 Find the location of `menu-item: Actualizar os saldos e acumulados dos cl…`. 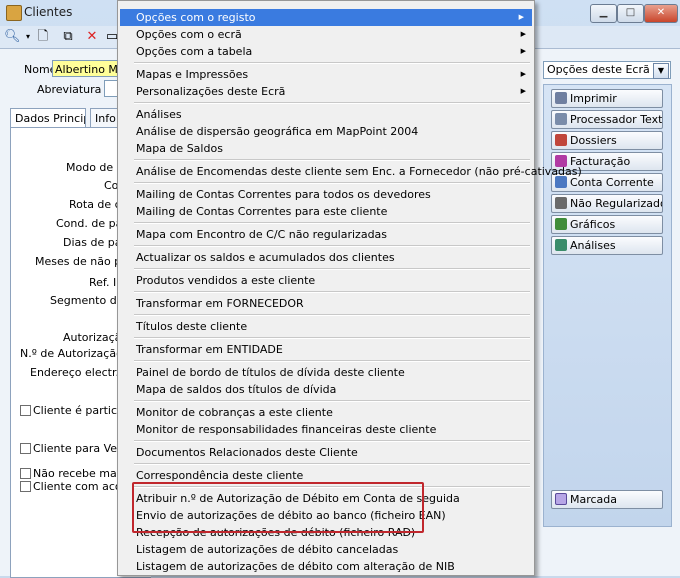

menu-item: Actualizar os saldos e acumulados dos cl… is located at coordinates (265, 257).